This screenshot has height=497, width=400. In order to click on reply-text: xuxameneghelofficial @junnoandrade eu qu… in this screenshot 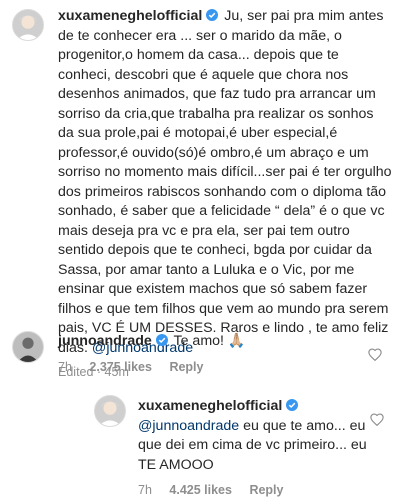, I will do `click(253, 436)`.